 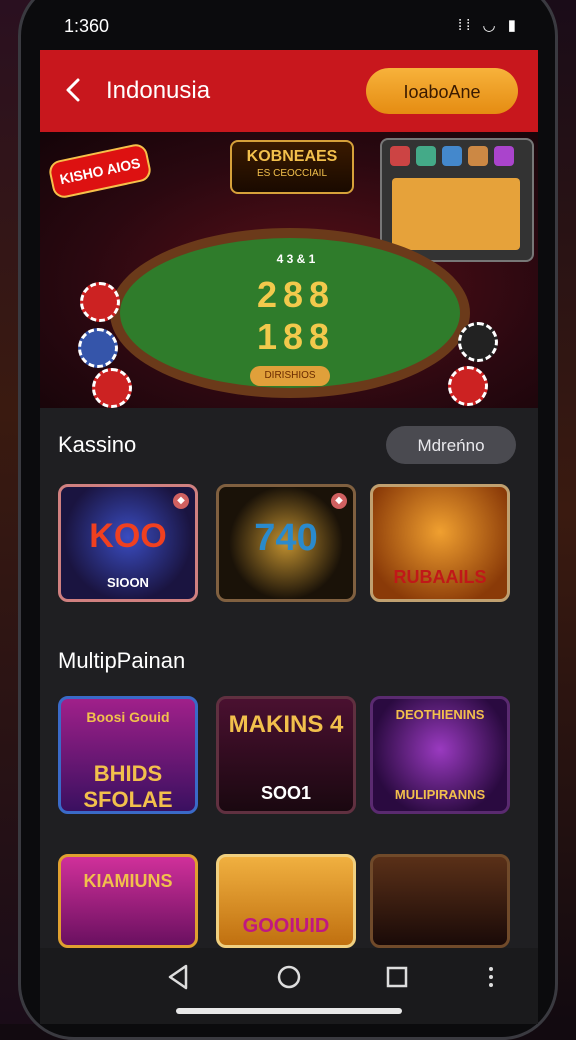 I want to click on promo-tag: KISHO AIOS, so click(x=100, y=171).